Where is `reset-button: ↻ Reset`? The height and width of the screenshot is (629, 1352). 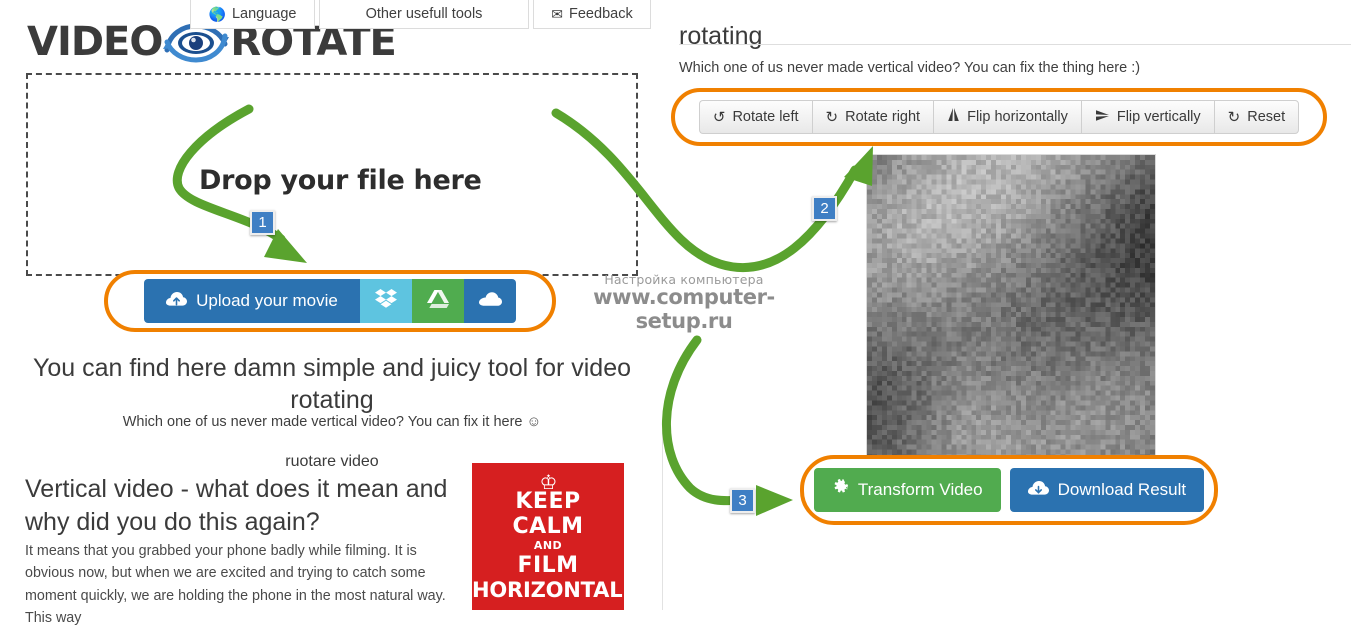 reset-button: ↻ Reset is located at coordinates (1256, 117).